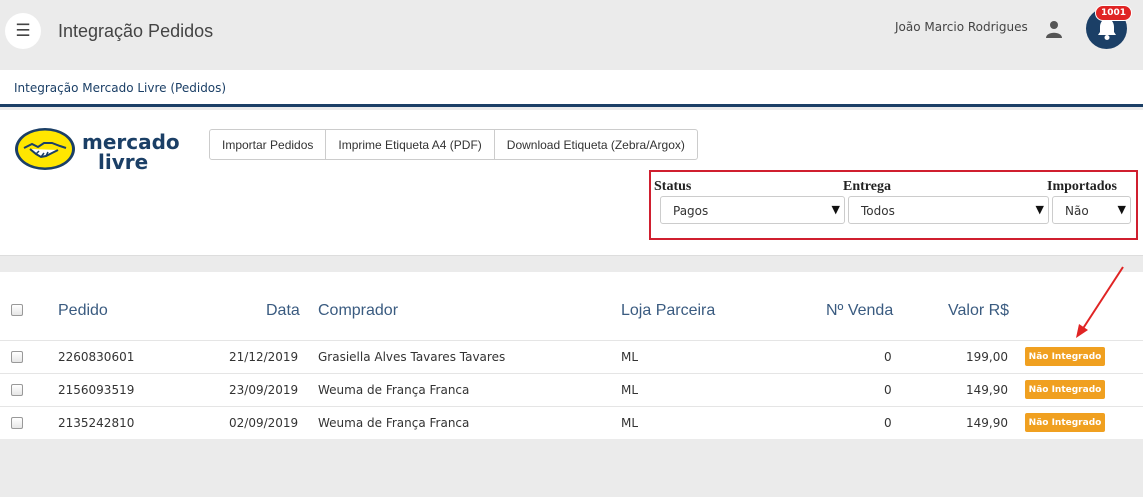 The image size is (1143, 497). Describe the element at coordinates (96, 390) in the screenshot. I see `order-id: 2156093519` at that location.